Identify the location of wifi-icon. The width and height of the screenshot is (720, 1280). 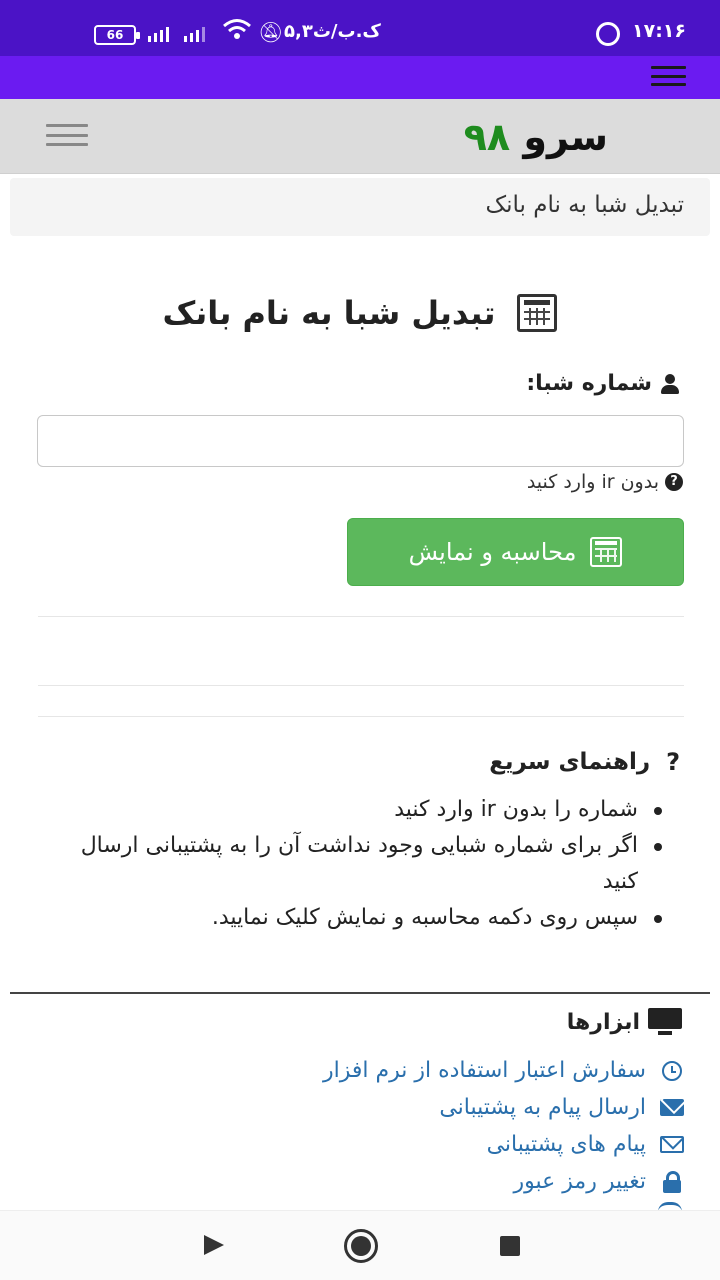
(237, 32).